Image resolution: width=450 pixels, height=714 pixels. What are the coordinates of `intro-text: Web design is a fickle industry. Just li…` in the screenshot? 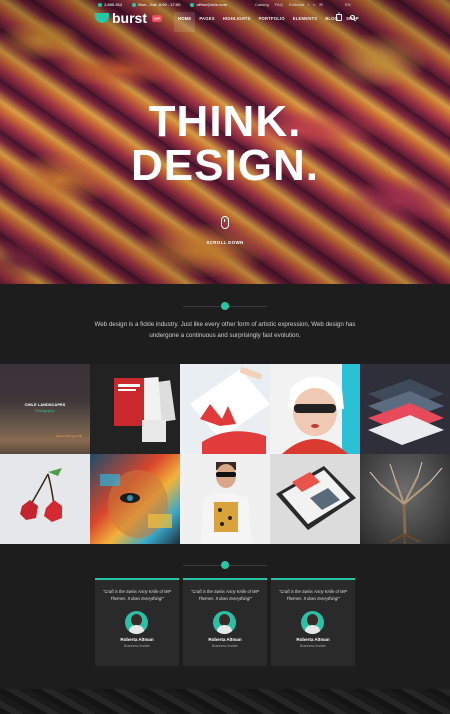 It's located at (225, 330).